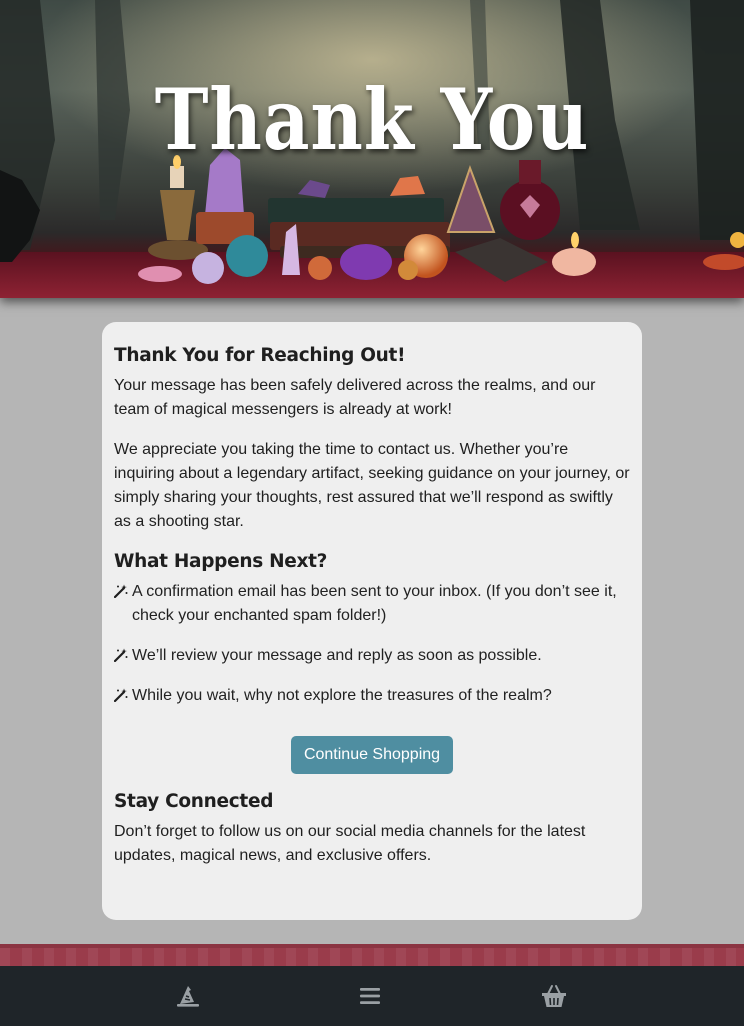  I want to click on basket-icon, so click(554, 996).